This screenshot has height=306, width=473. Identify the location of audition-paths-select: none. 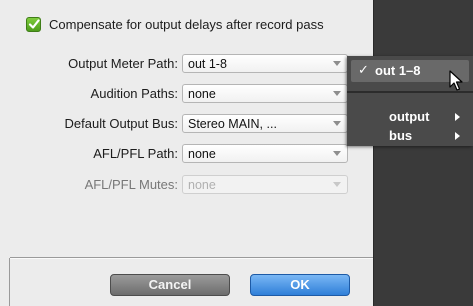
(265, 93).